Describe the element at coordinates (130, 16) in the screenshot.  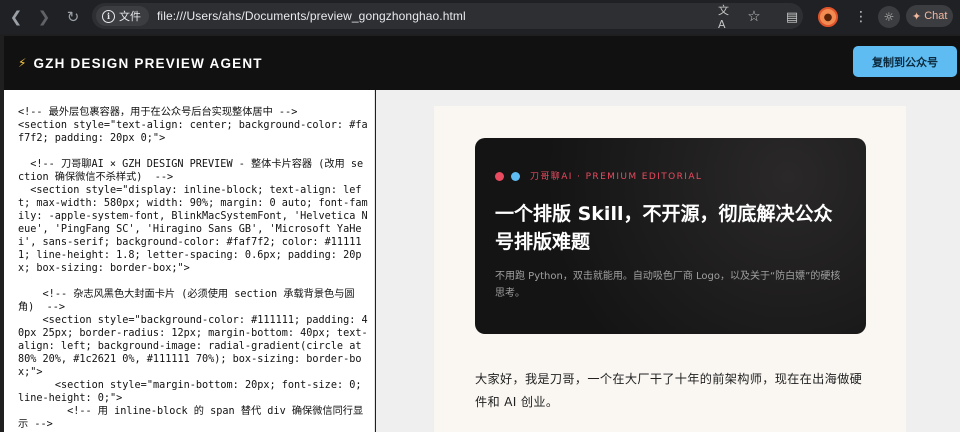
I see `file-chip-label: 文件` at that location.